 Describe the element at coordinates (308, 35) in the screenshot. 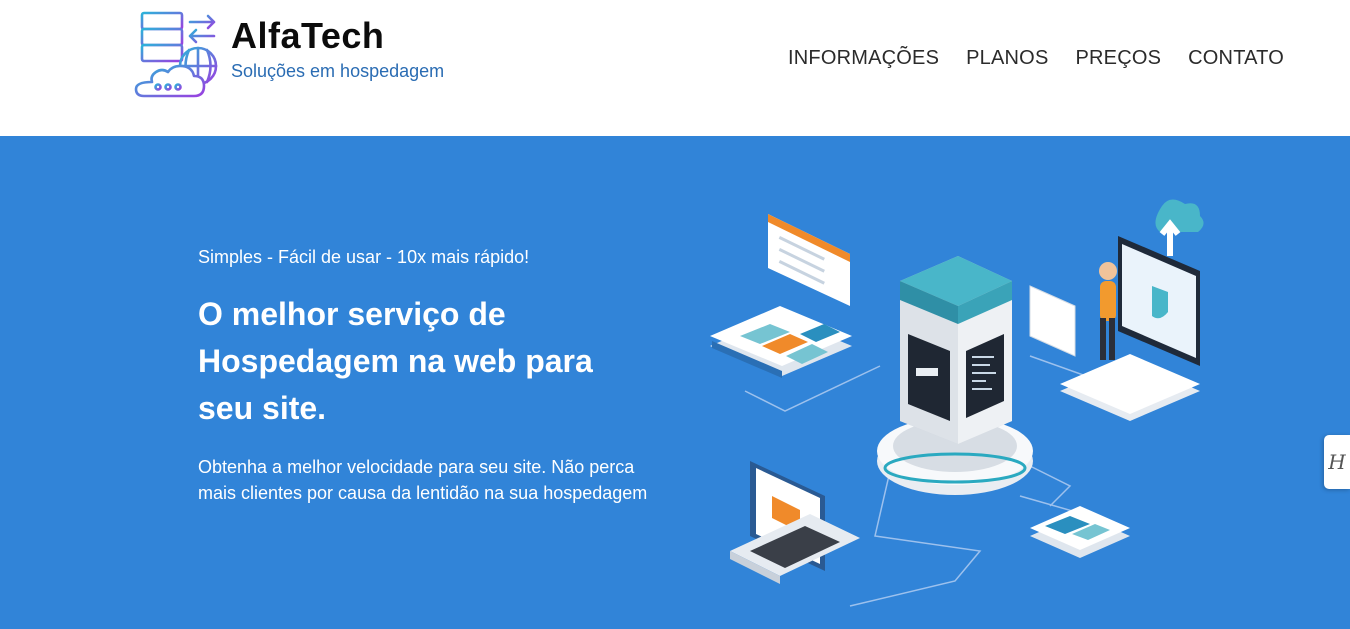

I see `brand-name: AlfaTech` at that location.